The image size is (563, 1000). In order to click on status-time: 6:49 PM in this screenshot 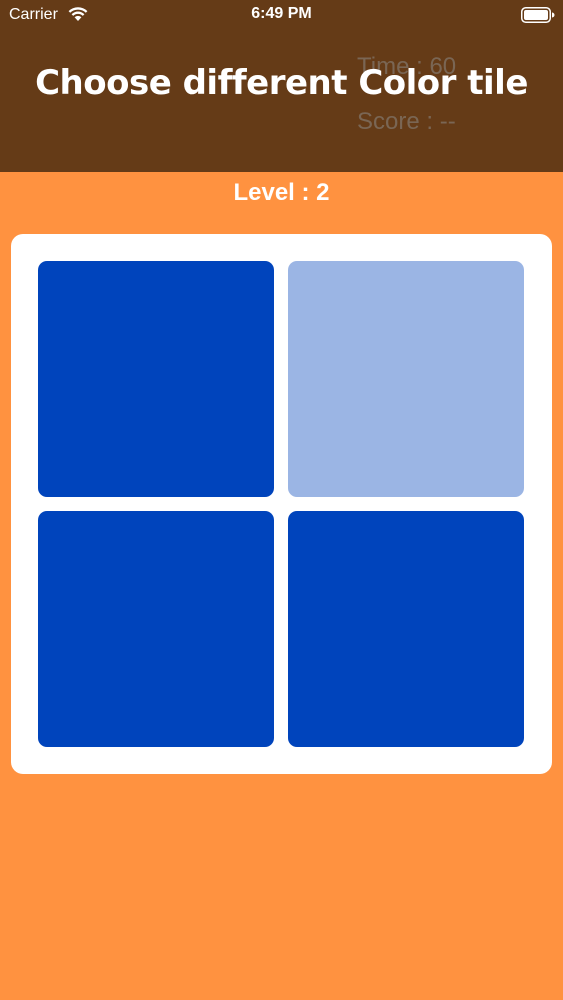, I will do `click(281, 13)`.